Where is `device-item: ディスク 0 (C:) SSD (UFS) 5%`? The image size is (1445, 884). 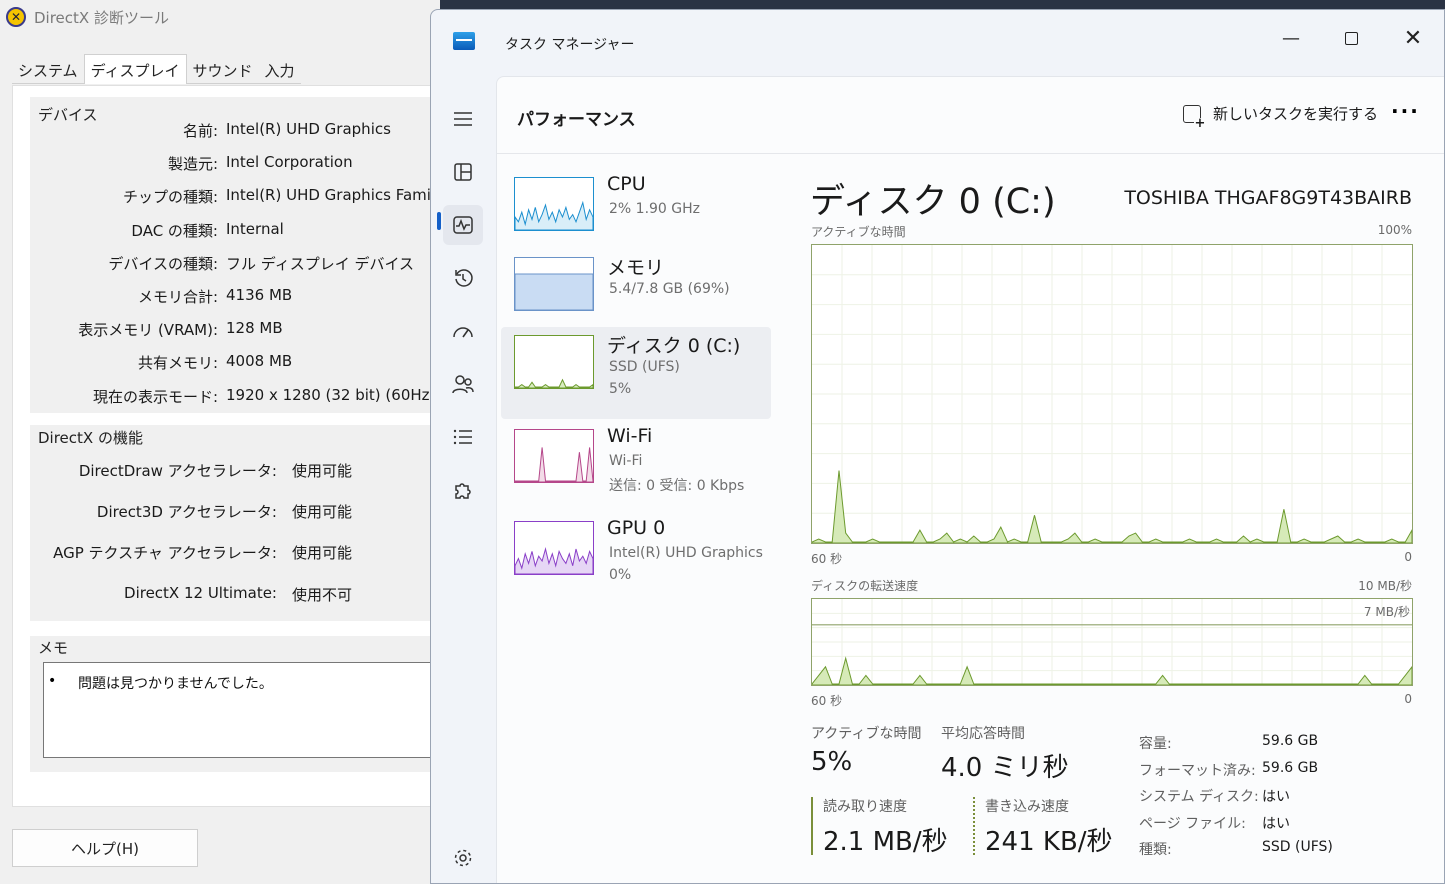 device-item: ディスク 0 (C:) SSD (UFS) 5% is located at coordinates (636, 373).